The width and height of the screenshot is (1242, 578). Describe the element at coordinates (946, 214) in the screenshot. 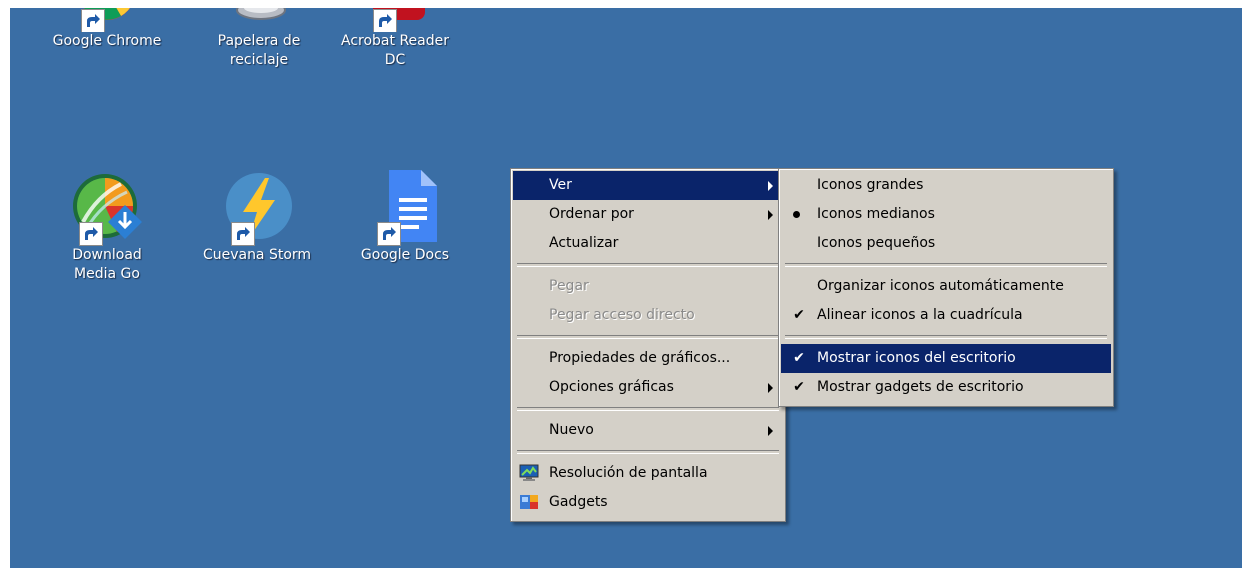

I see `submenu-item-iconos-medianos: Iconos medianos` at that location.